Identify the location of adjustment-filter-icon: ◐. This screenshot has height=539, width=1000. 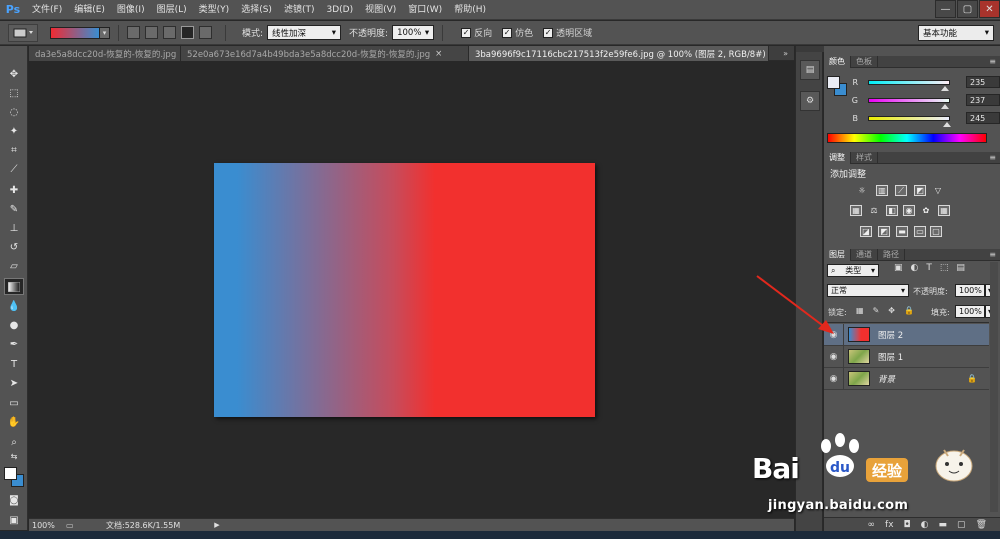
(915, 268).